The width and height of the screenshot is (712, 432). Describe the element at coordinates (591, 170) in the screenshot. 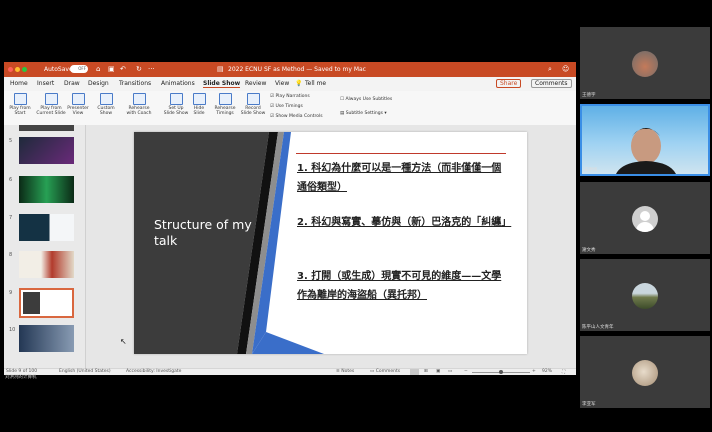

I see `participant-name: 宋明炜` at that location.